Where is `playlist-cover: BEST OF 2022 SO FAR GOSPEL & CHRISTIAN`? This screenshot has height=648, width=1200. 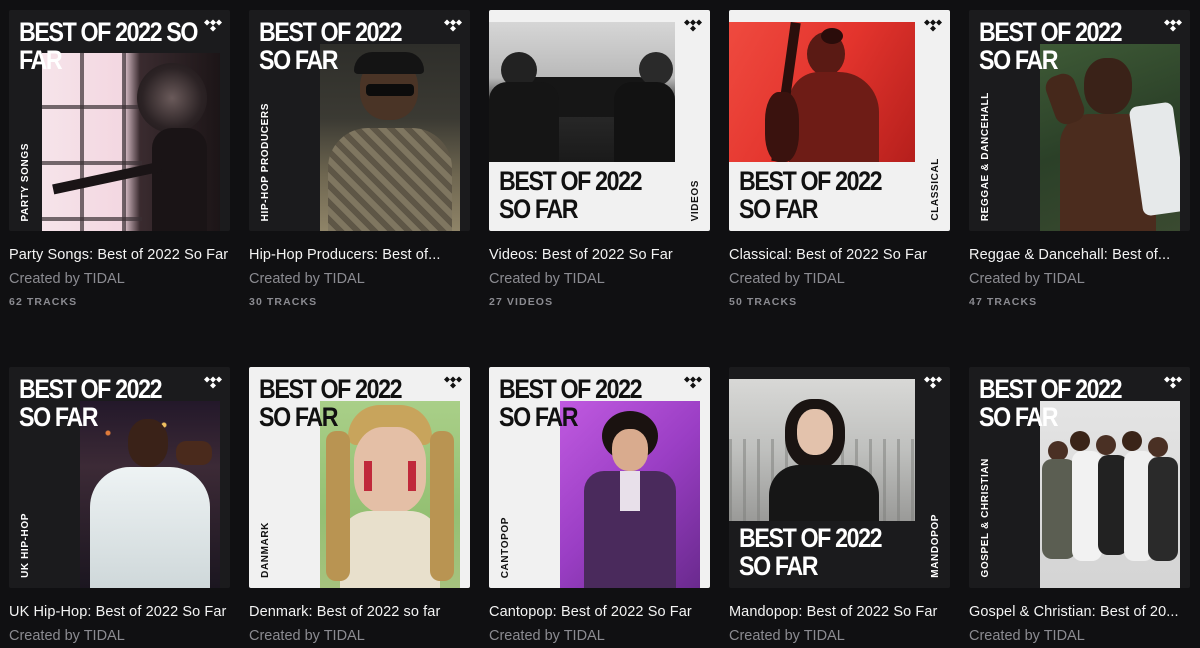
playlist-cover: BEST OF 2022 SO FAR GOSPEL & CHRISTIAN is located at coordinates (1079, 477).